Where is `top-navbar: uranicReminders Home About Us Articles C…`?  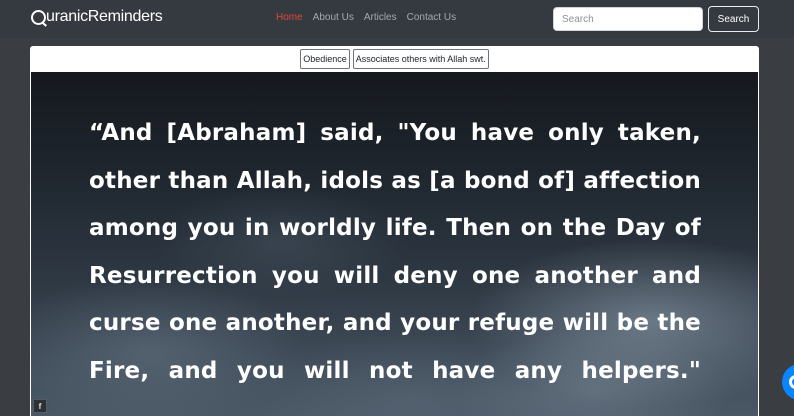 top-navbar: uranicReminders Home About Us Articles C… is located at coordinates (397, 19).